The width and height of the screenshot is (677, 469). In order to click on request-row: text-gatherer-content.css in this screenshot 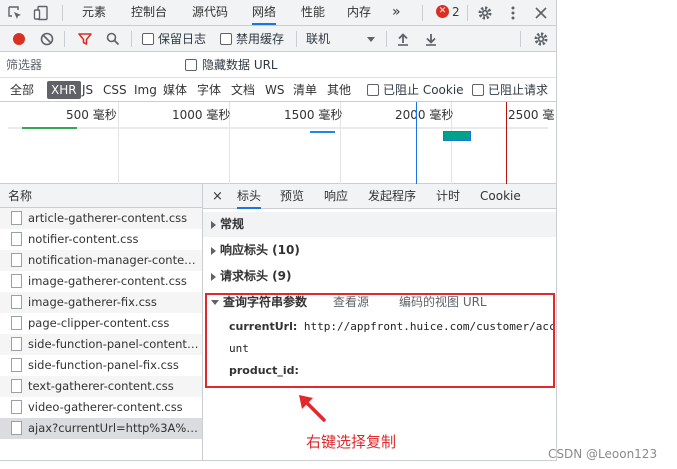, I will do `click(101, 386)`.